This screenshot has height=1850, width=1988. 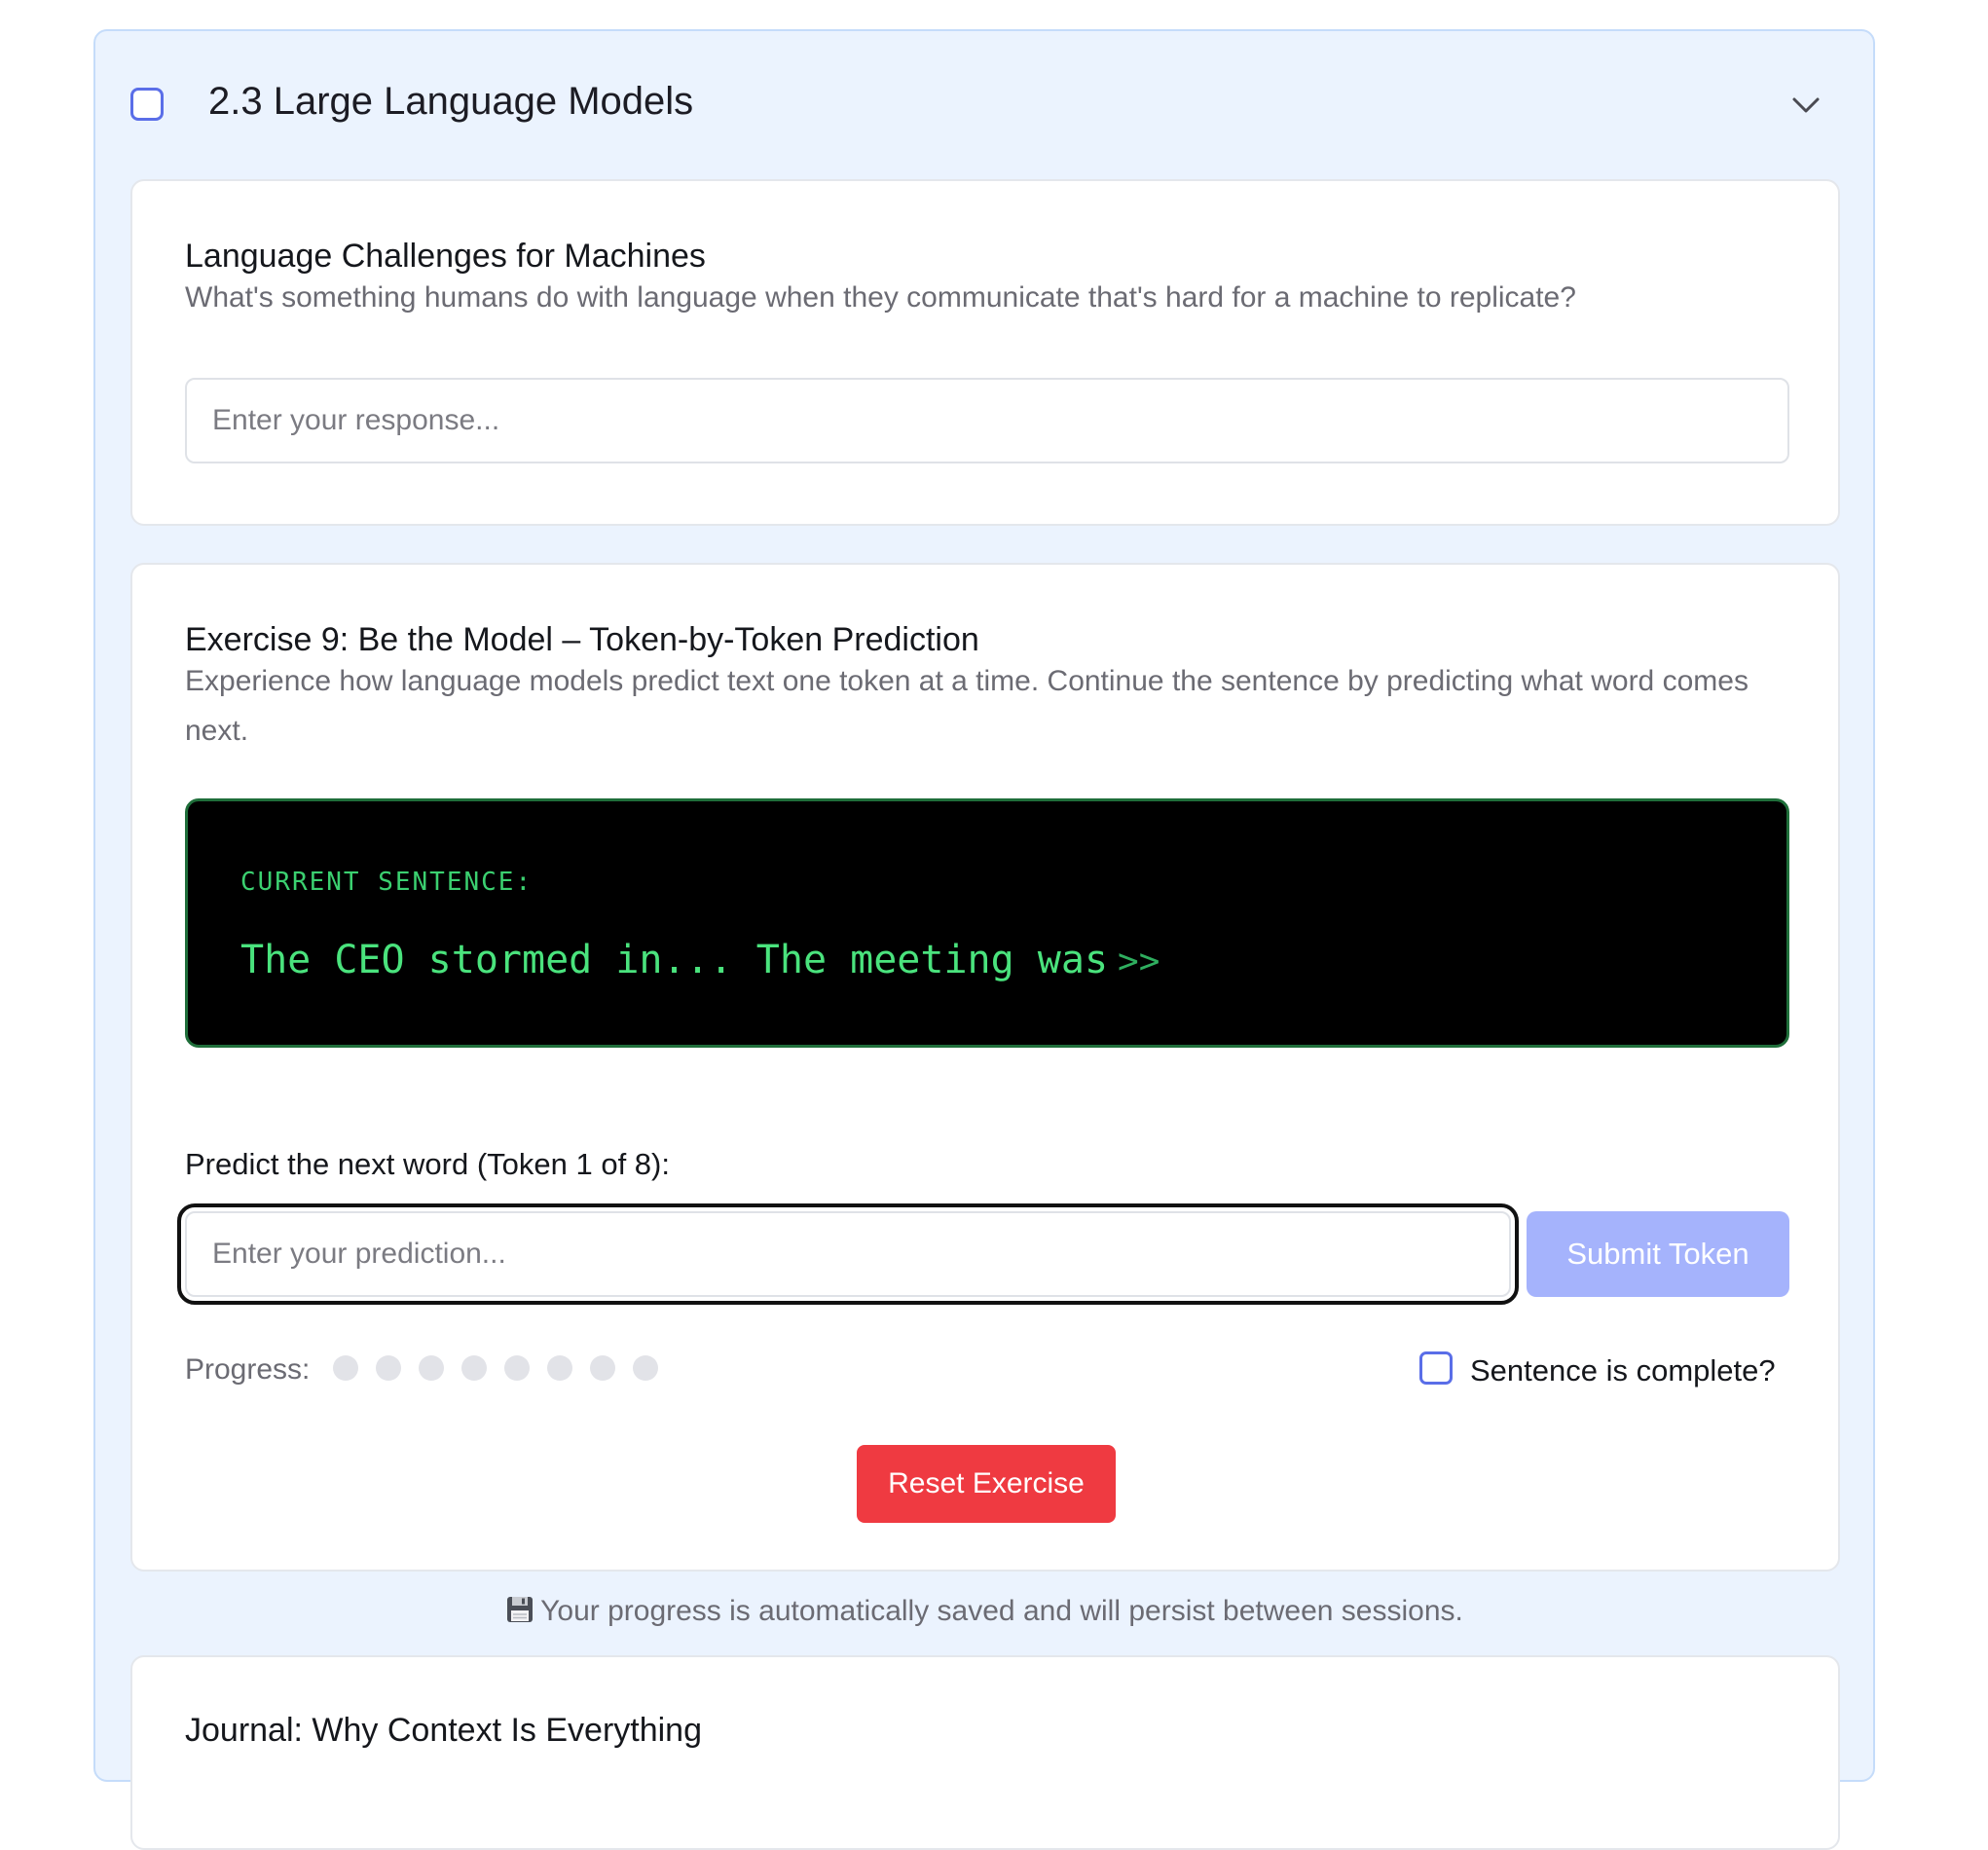 What do you see at coordinates (147, 104) in the screenshot?
I see `section-complete-checkbox` at bounding box center [147, 104].